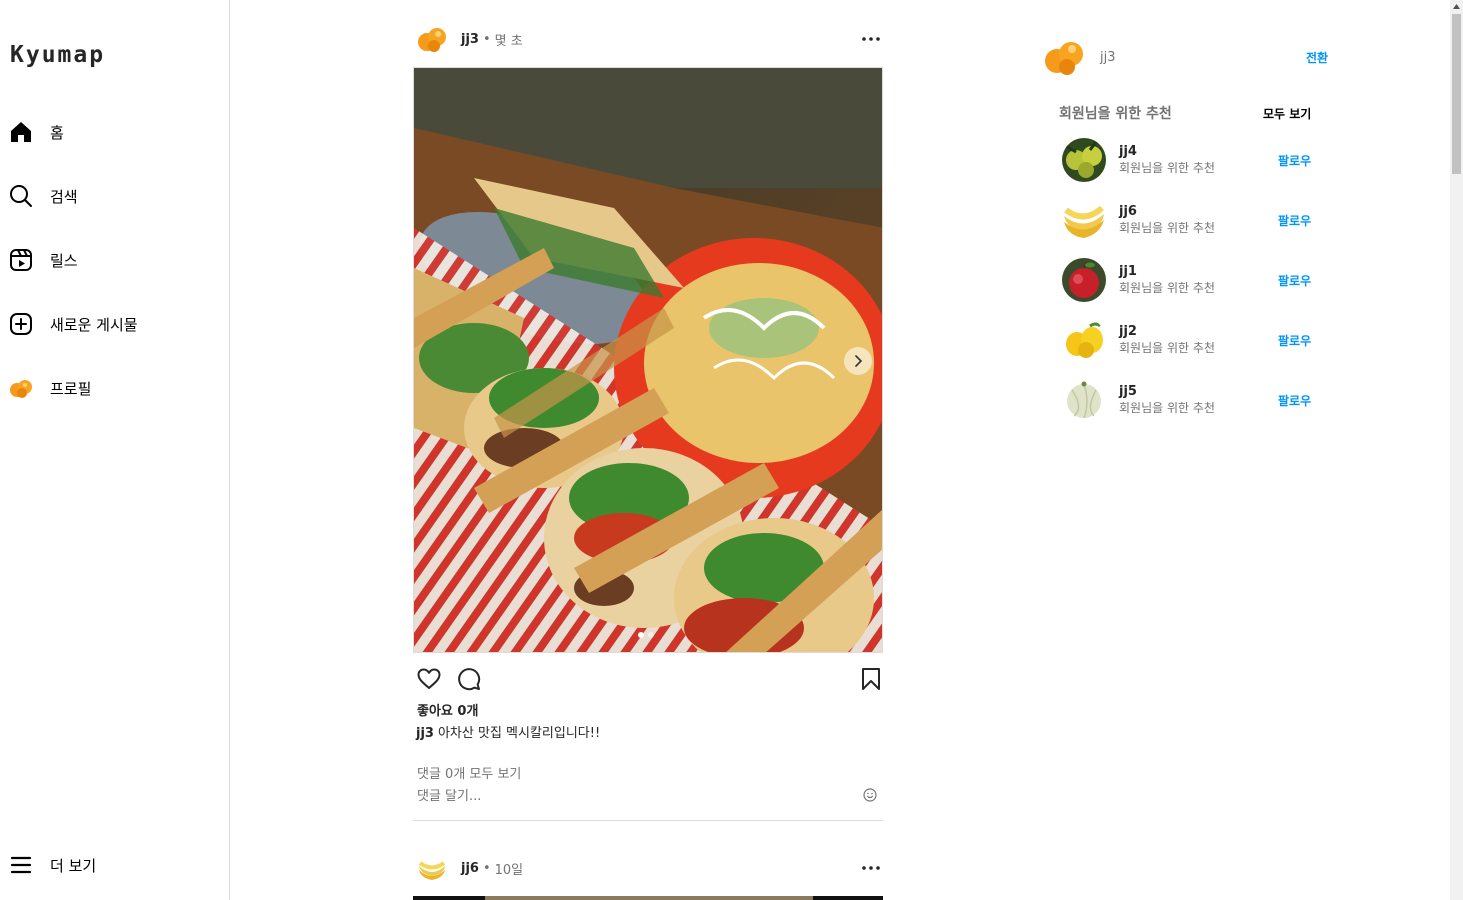 The height and width of the screenshot is (900, 1463). I want to click on lemon-fruit-avatar-icon, so click(1084, 340).